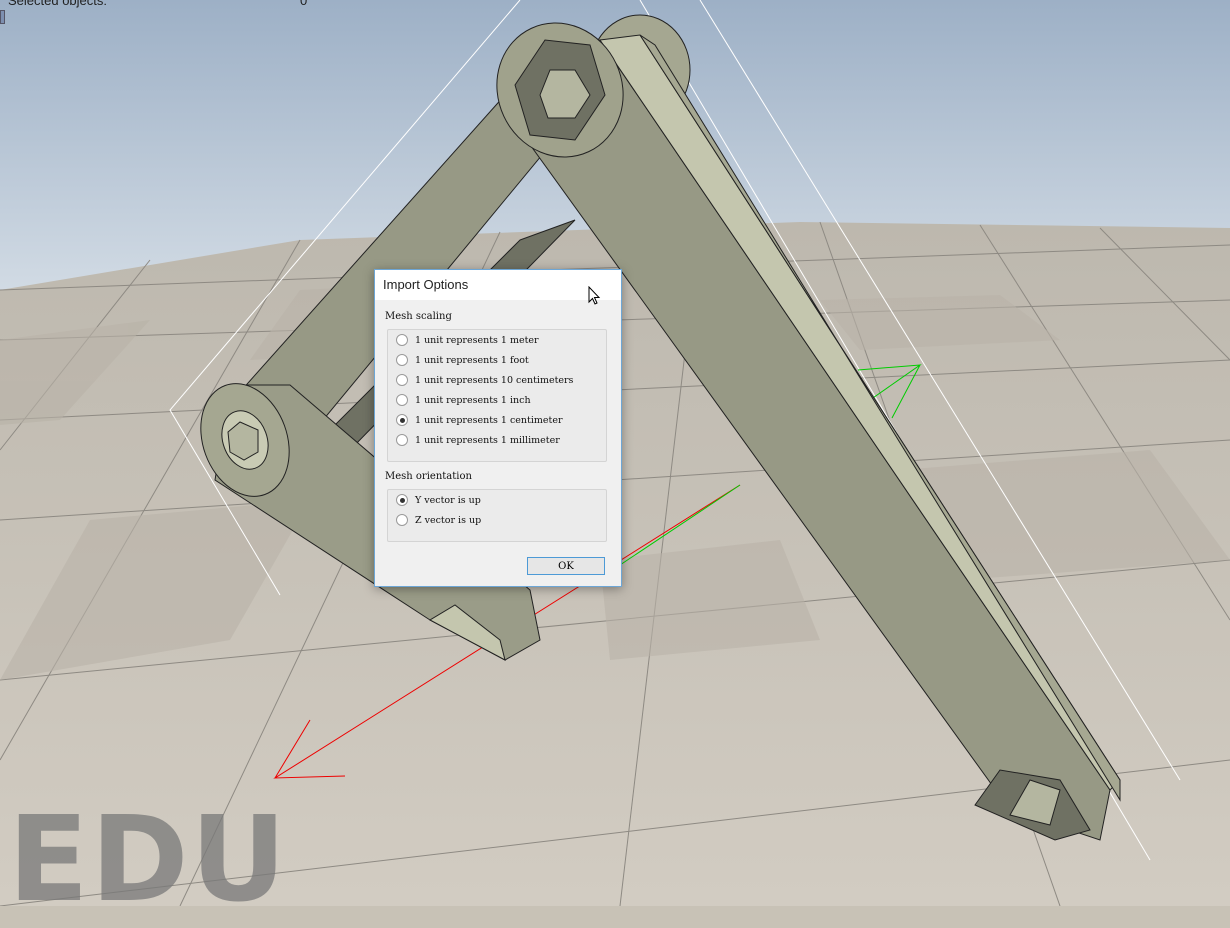 The height and width of the screenshot is (928, 1230). I want to click on orientation-option-y-up: Y vector is up, so click(438, 500).